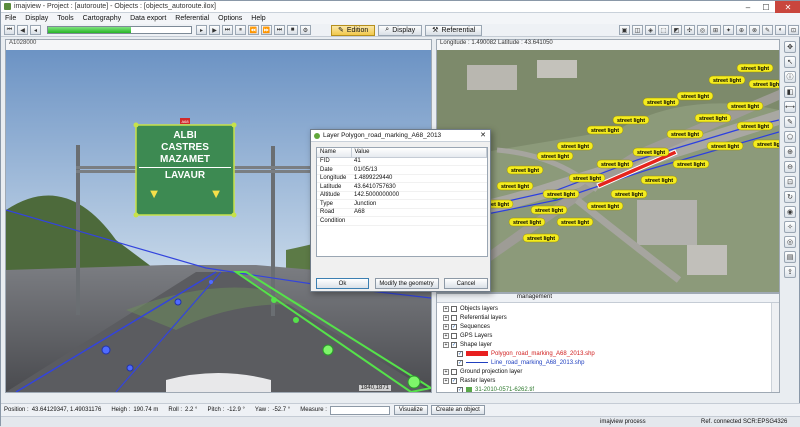  I want to click on playback-progress, so click(119, 30).